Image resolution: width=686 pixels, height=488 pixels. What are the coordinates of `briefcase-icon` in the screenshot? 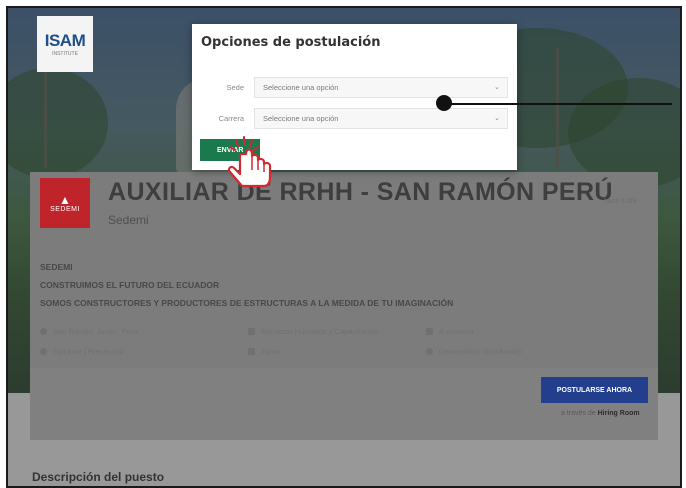 It's located at (251, 331).